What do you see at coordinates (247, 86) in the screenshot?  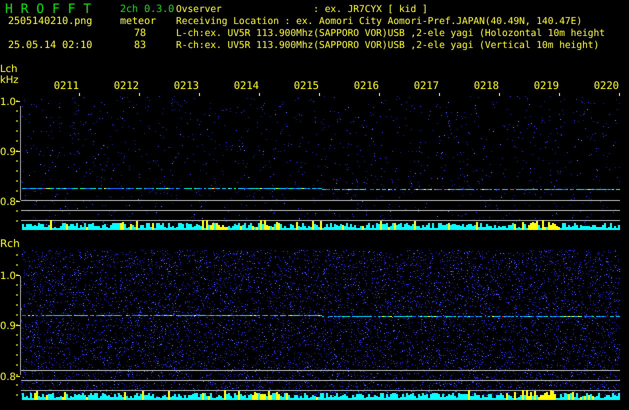 I see `time-label: 0214` at bounding box center [247, 86].